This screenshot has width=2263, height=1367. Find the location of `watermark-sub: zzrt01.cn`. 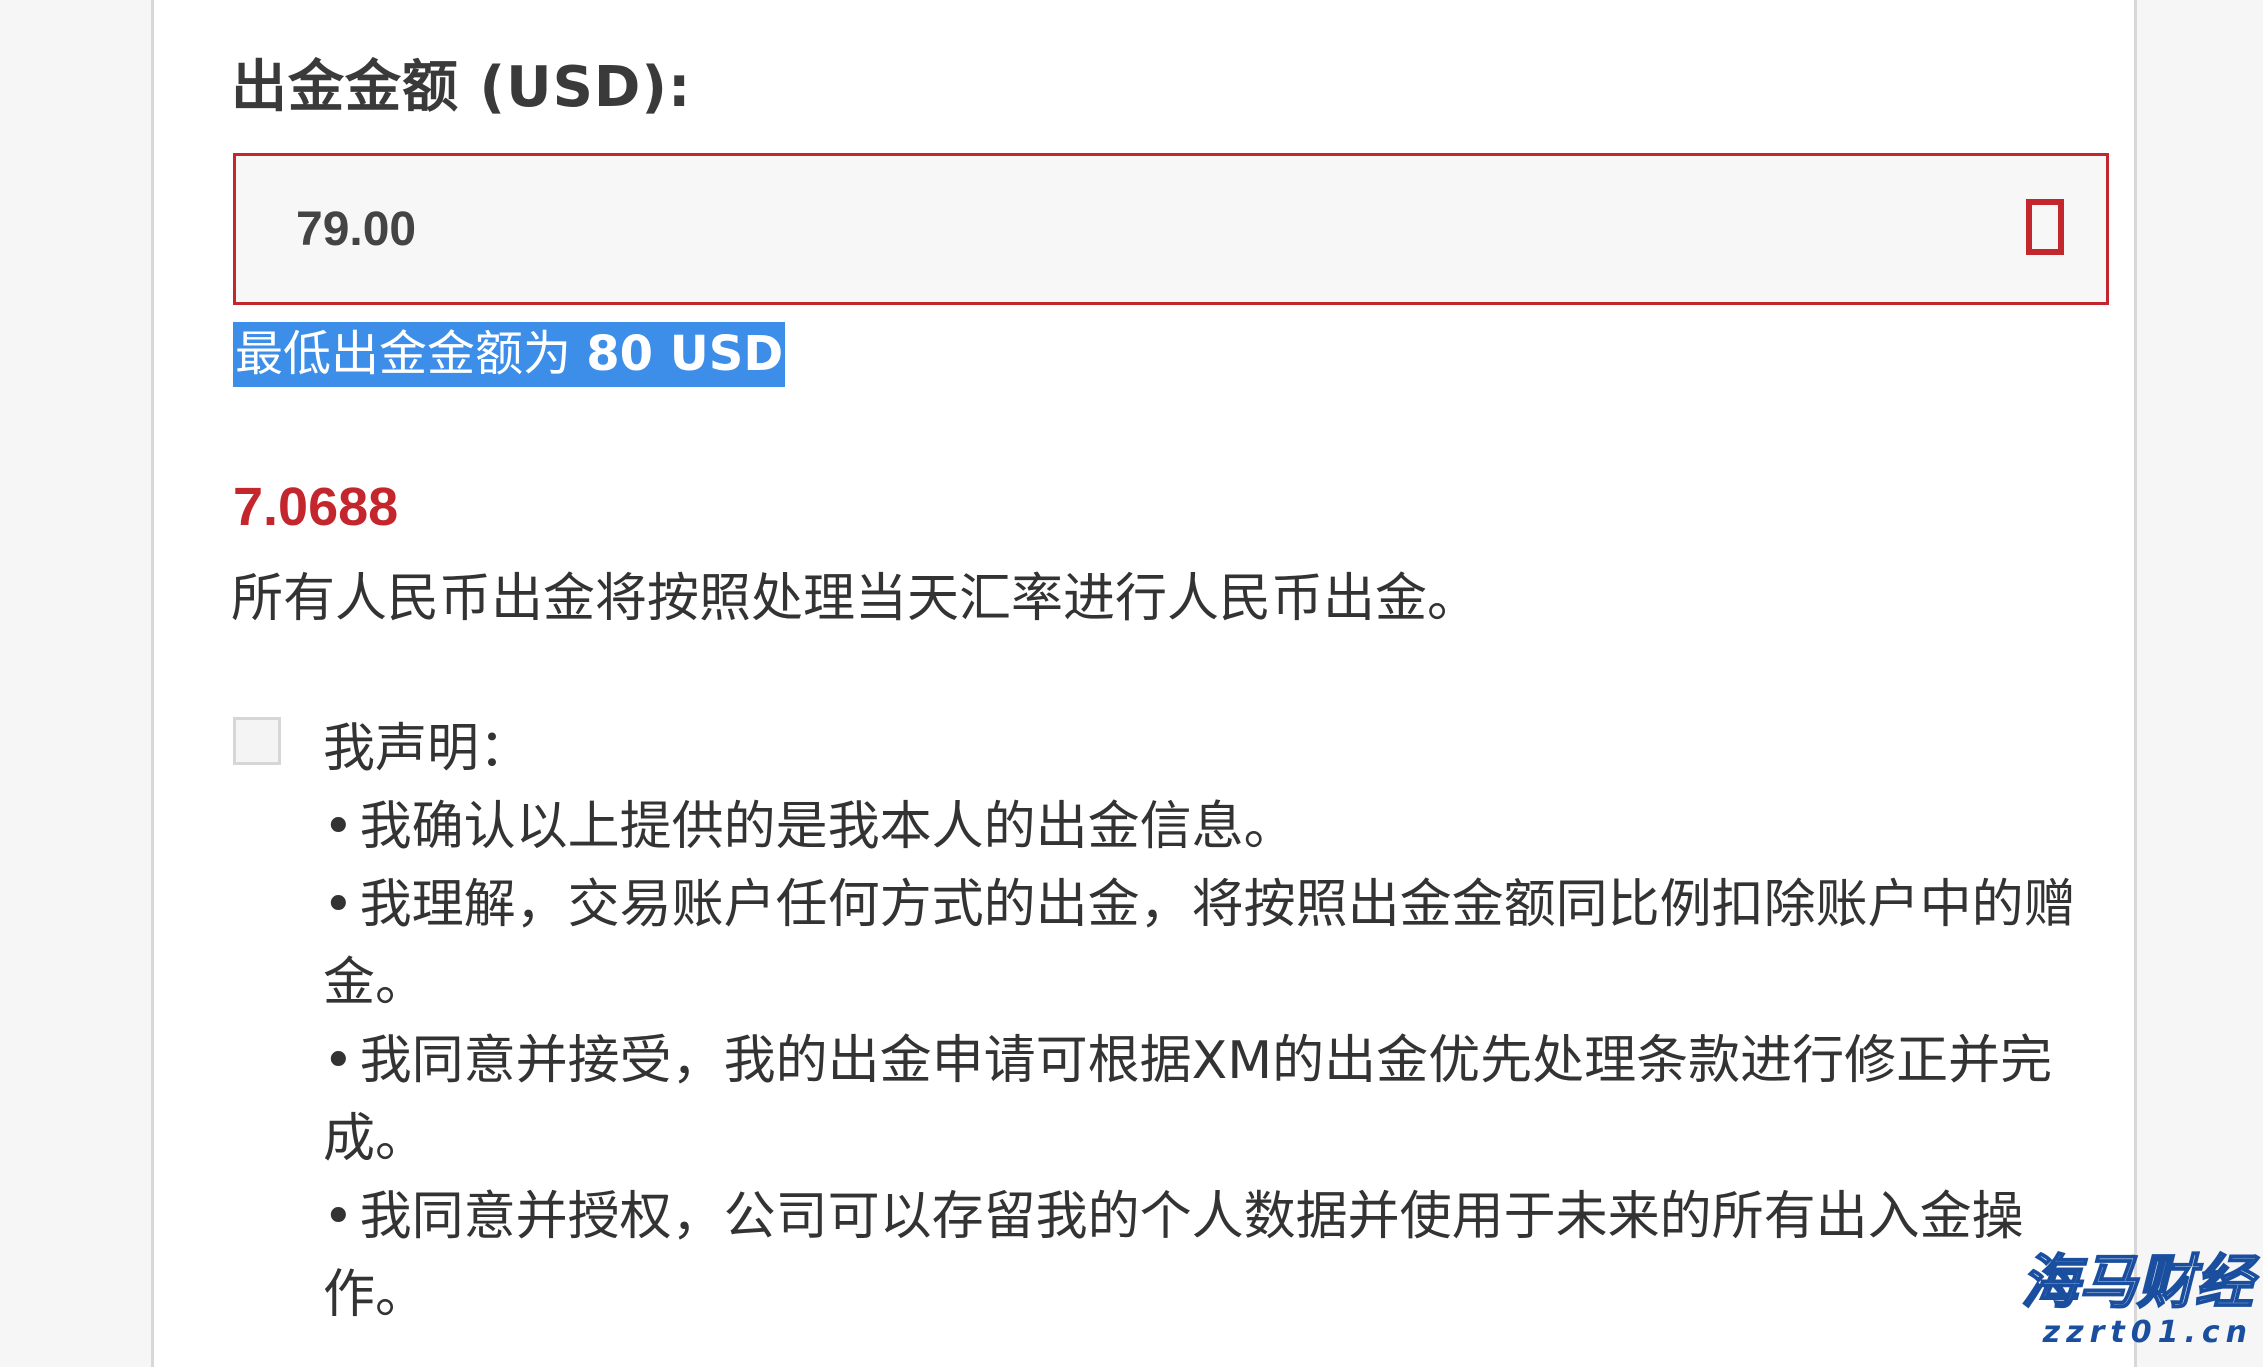

watermark-sub: zzrt01.cn is located at coordinates (2147, 1332).